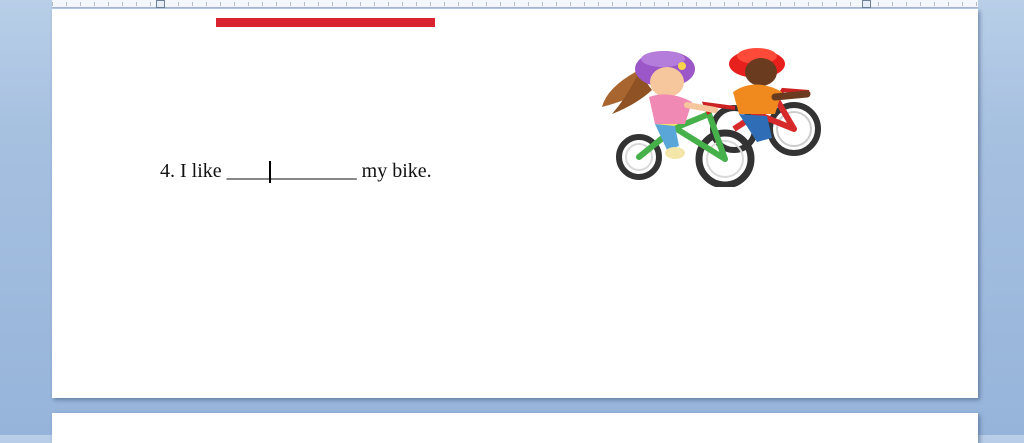 This screenshot has height=443, width=1024. What do you see at coordinates (325, 22) in the screenshot?
I see `red-header-bar` at bounding box center [325, 22].